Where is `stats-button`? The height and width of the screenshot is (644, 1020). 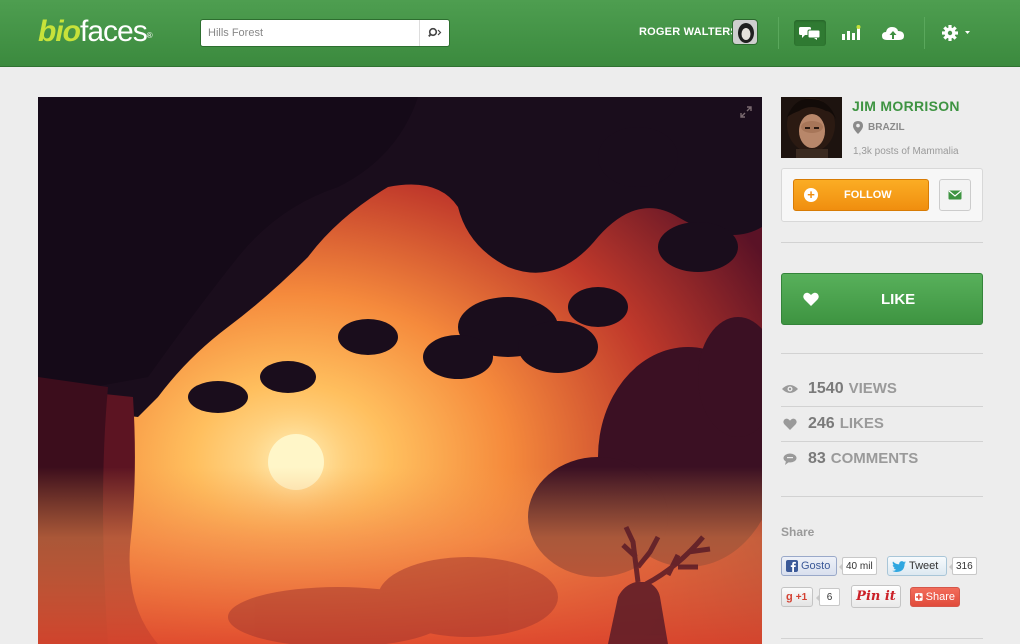
stats-button is located at coordinates (852, 33).